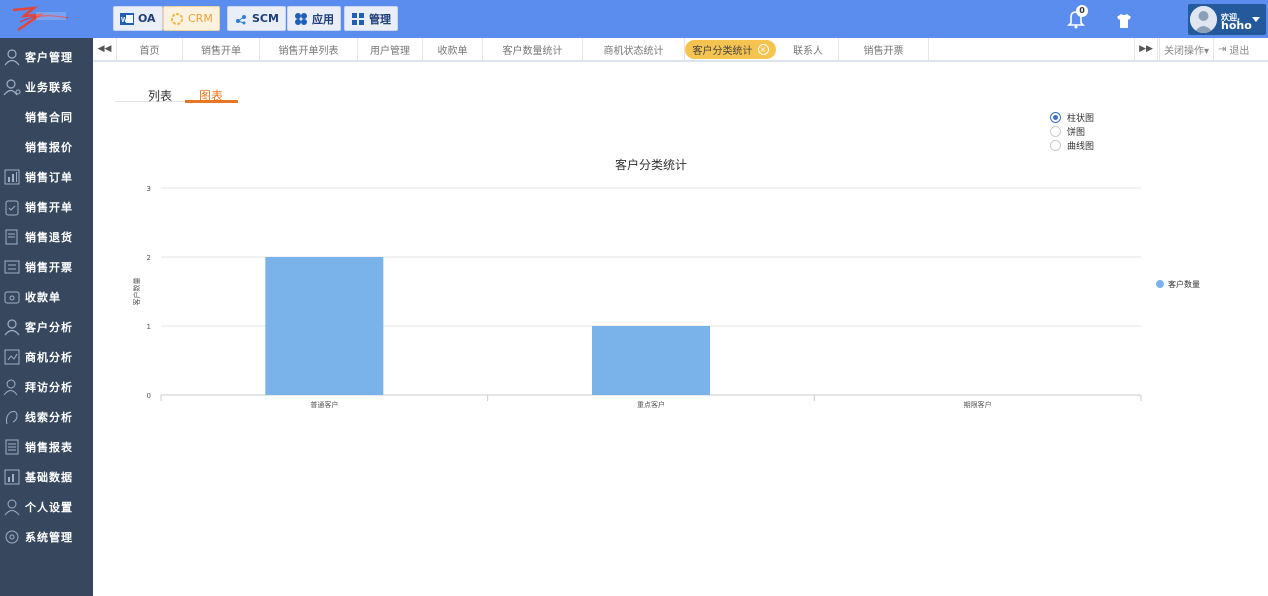 The width and height of the screenshot is (1268, 596). I want to click on sidebar-item-13: 销售报表, so click(46, 447).